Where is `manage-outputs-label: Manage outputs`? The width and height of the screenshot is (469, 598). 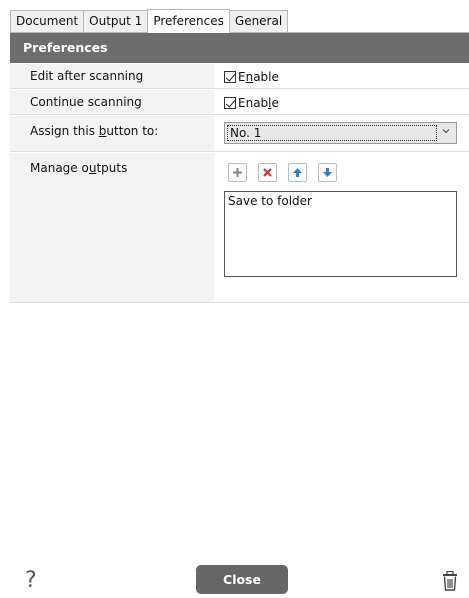 manage-outputs-label: Manage outputs is located at coordinates (79, 168).